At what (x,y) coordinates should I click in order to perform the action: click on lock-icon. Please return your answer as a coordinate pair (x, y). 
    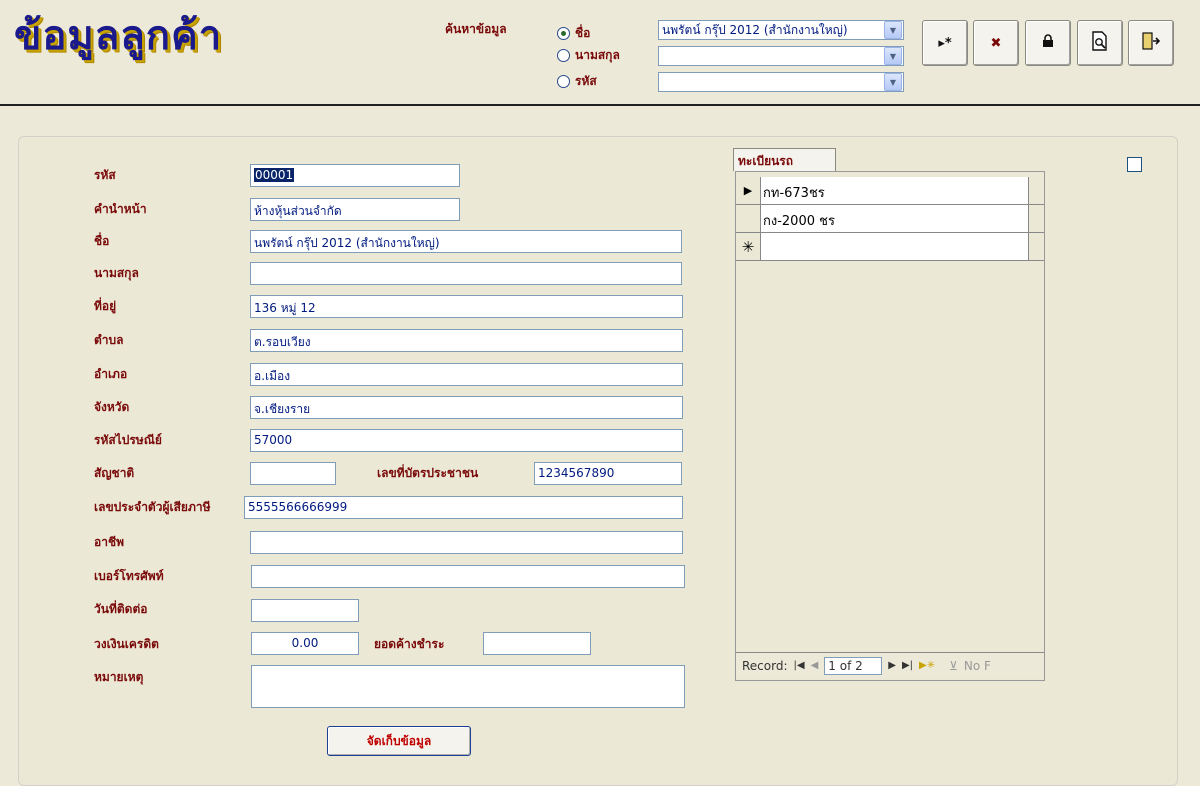
    Looking at the image, I should click on (1048, 43).